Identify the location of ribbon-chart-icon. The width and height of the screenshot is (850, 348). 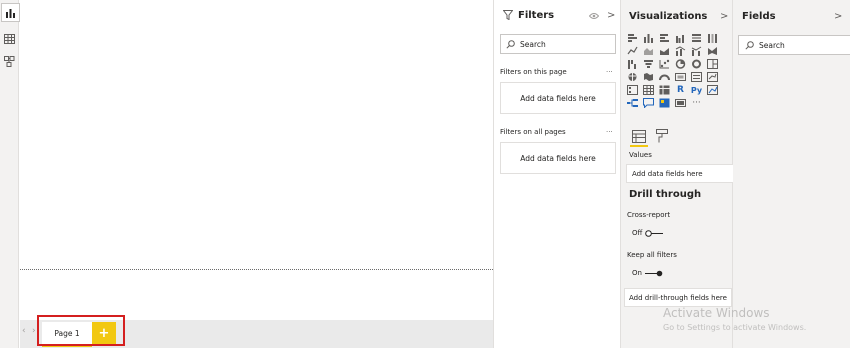
(712, 51).